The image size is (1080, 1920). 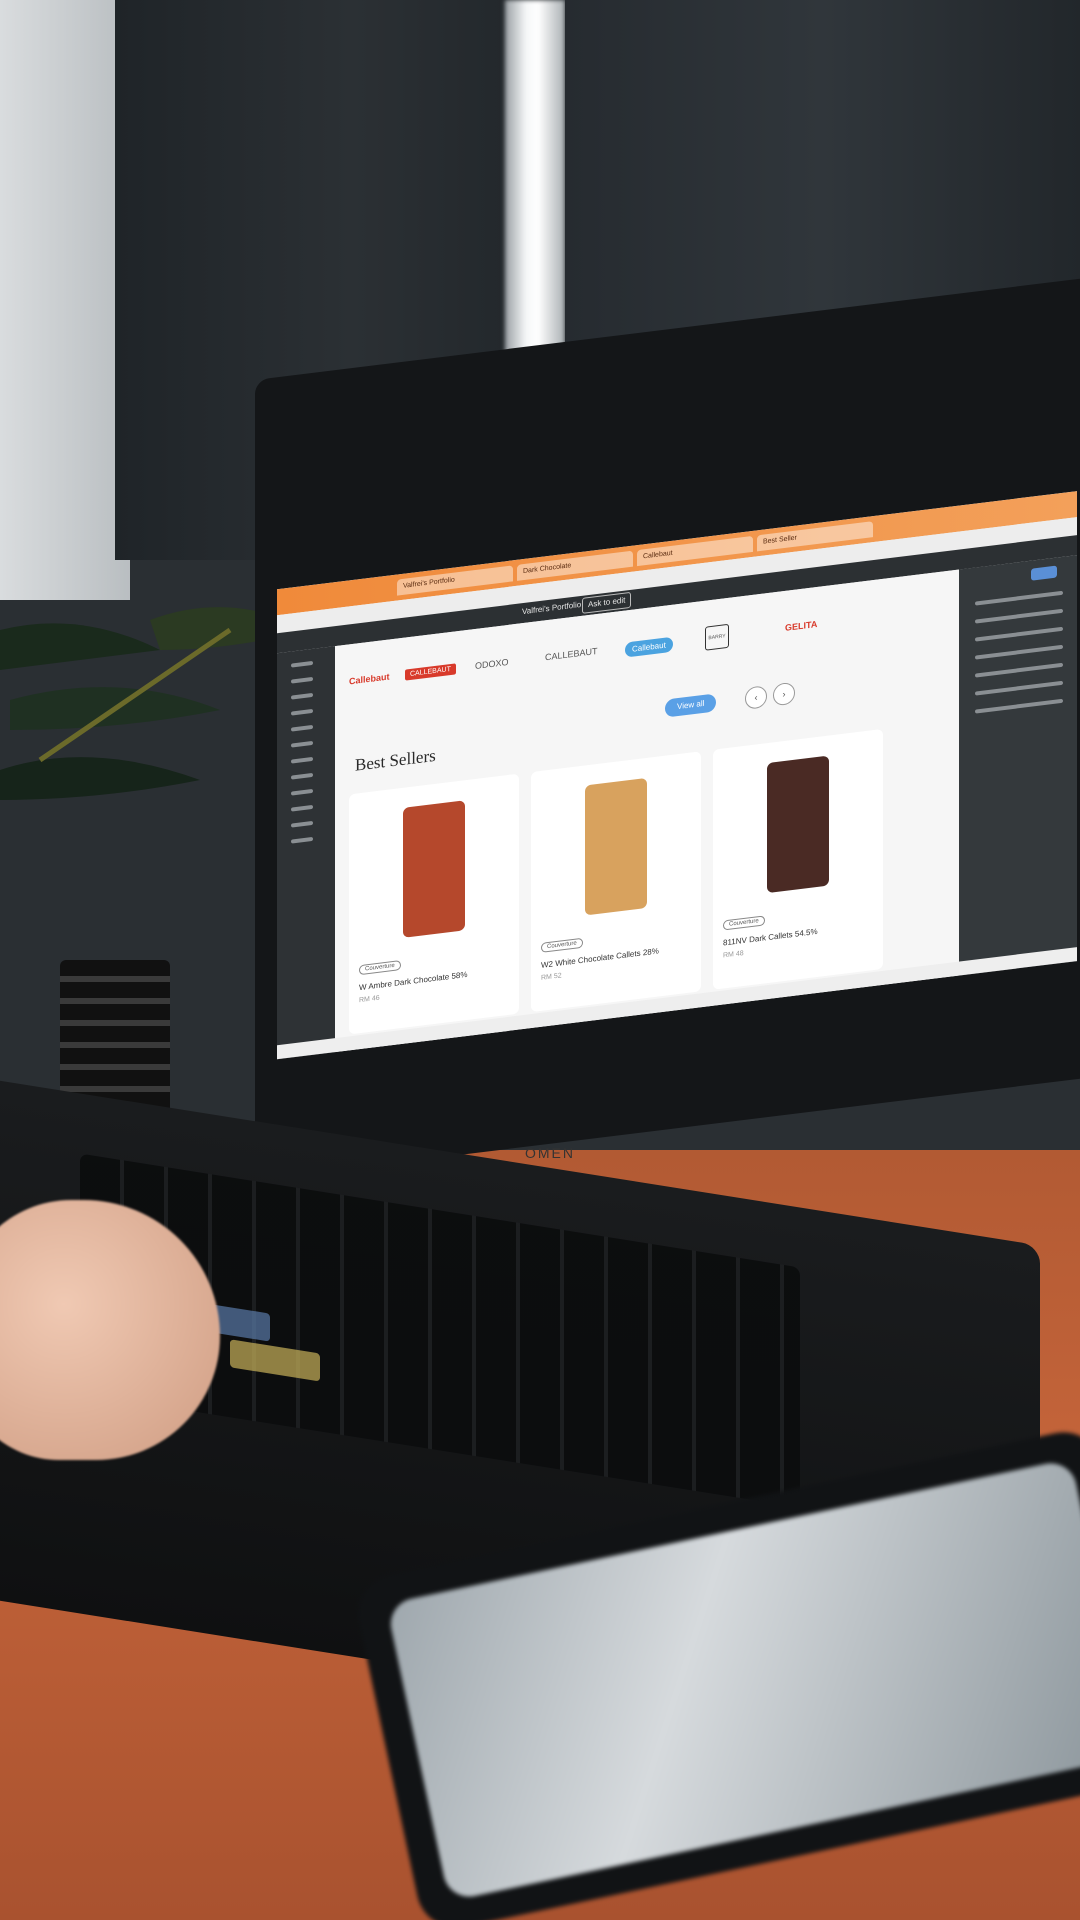 I want to click on brand-logo: GELITA, so click(x=801, y=625).